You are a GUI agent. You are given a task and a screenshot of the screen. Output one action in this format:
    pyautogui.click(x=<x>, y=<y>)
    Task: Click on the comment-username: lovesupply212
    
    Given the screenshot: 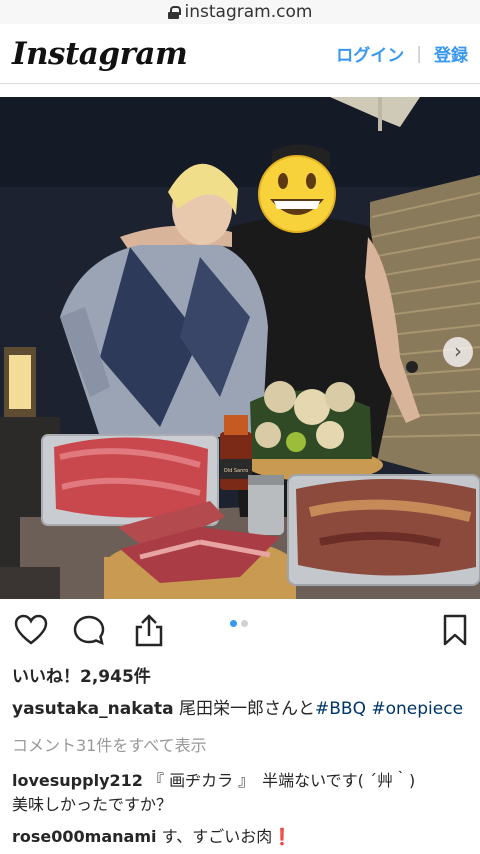 What is the action you would take?
    pyautogui.click(x=77, y=780)
    